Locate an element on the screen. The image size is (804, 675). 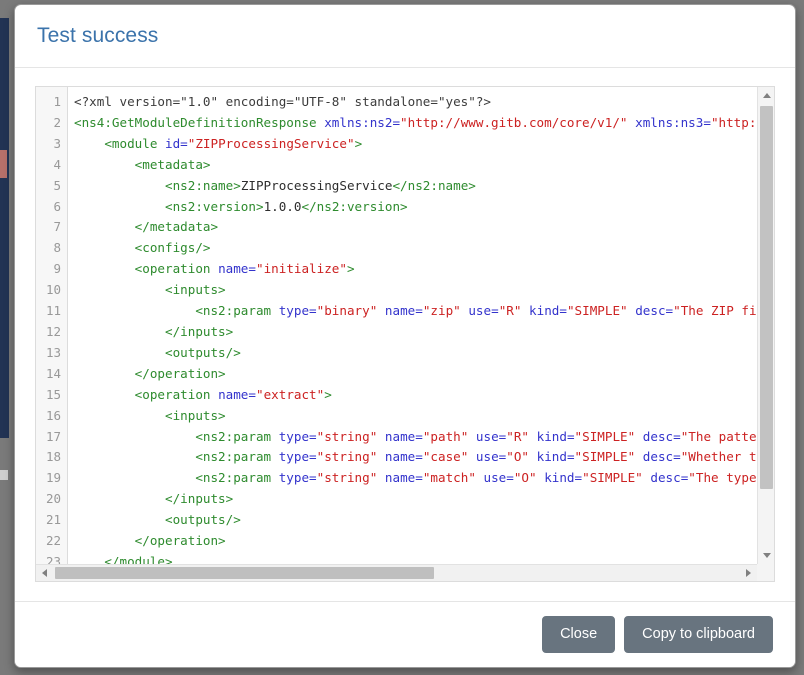
scroll-left-arrow-icon is located at coordinates (44, 573).